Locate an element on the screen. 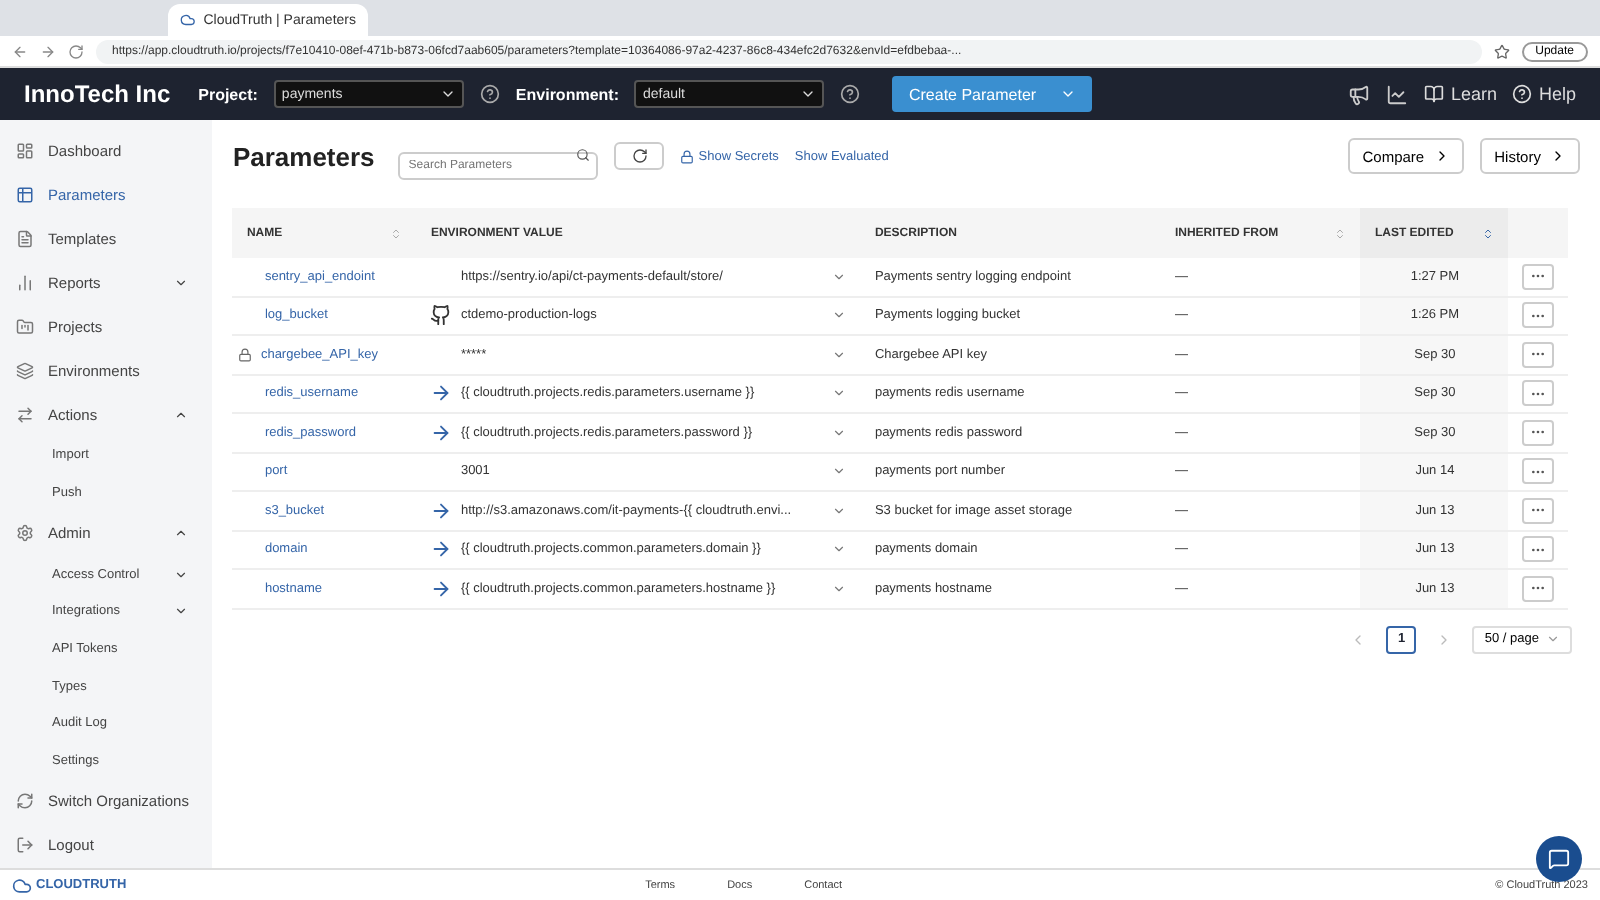  github-icon is located at coordinates (441, 315).